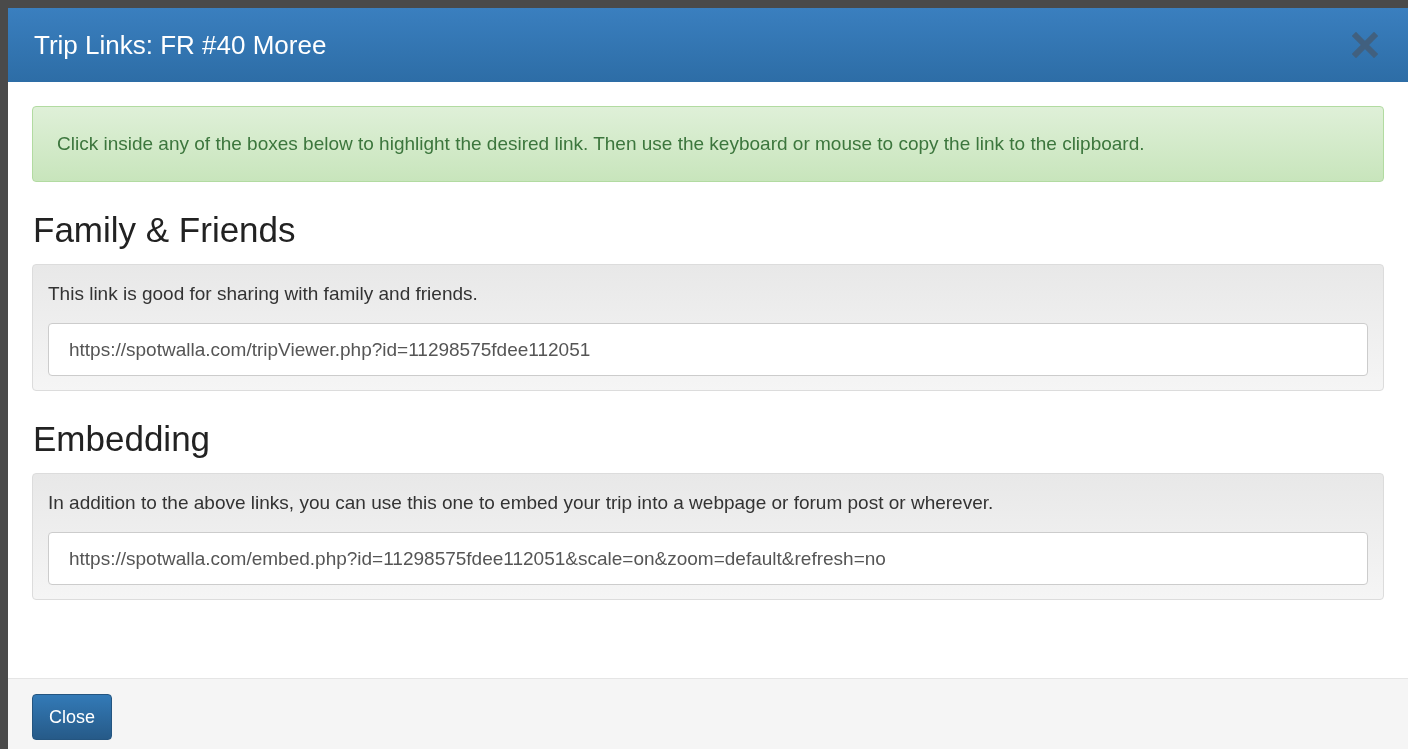 The height and width of the screenshot is (749, 1408). Describe the element at coordinates (263, 294) in the screenshot. I see `panel-description: This link is good for sharing with family and friends.` at that location.